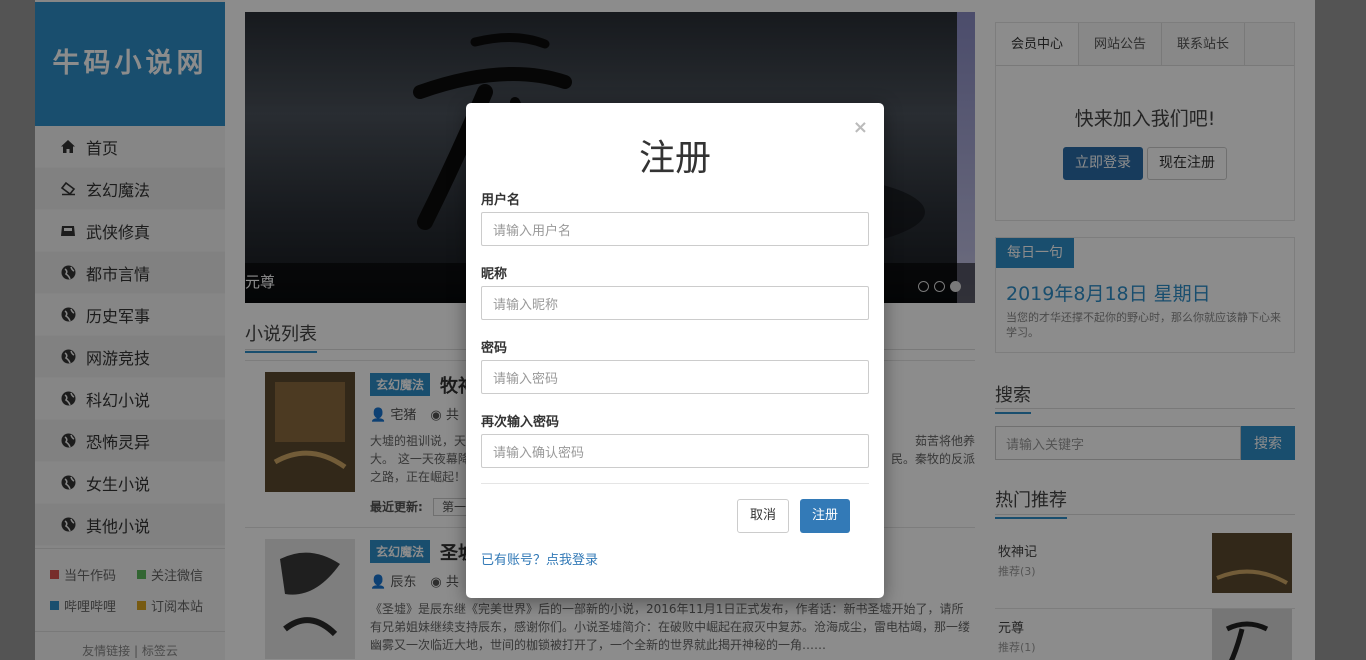 This screenshot has width=1366, height=660. What do you see at coordinates (675, 483) in the screenshot?
I see `modal-divider` at bounding box center [675, 483].